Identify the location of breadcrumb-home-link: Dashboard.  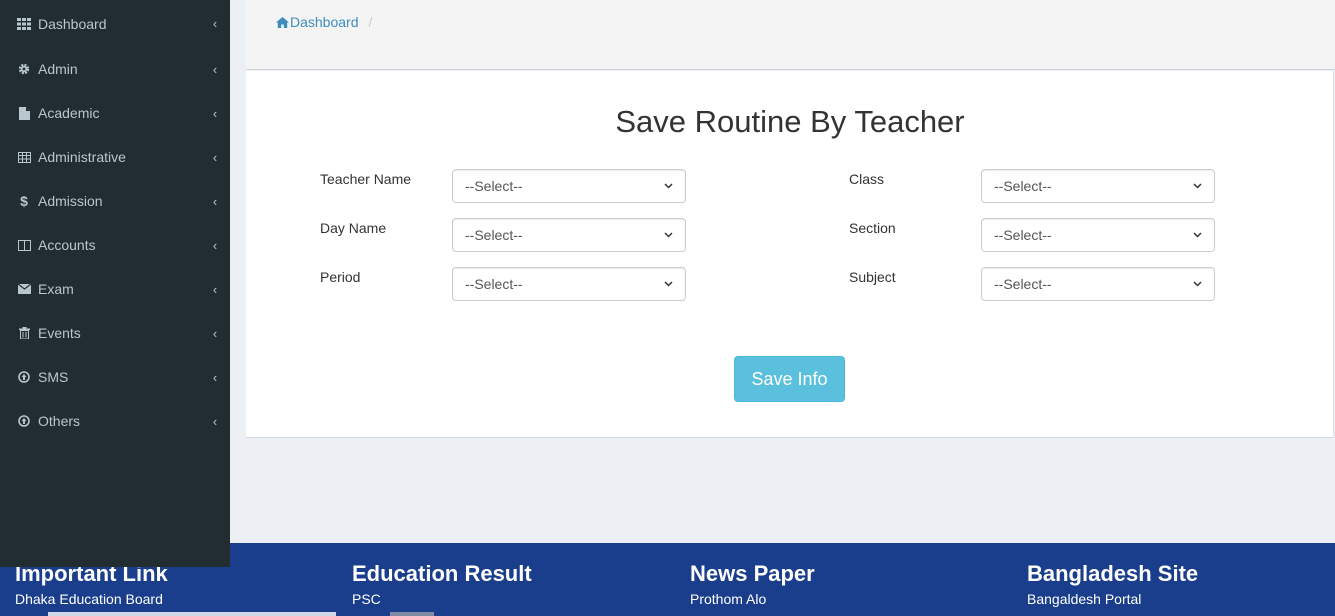
(317, 22).